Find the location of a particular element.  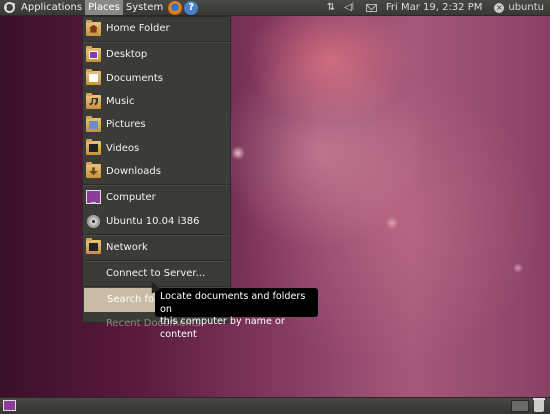

tooltip-line: Locate documents and folders on is located at coordinates (233, 303).